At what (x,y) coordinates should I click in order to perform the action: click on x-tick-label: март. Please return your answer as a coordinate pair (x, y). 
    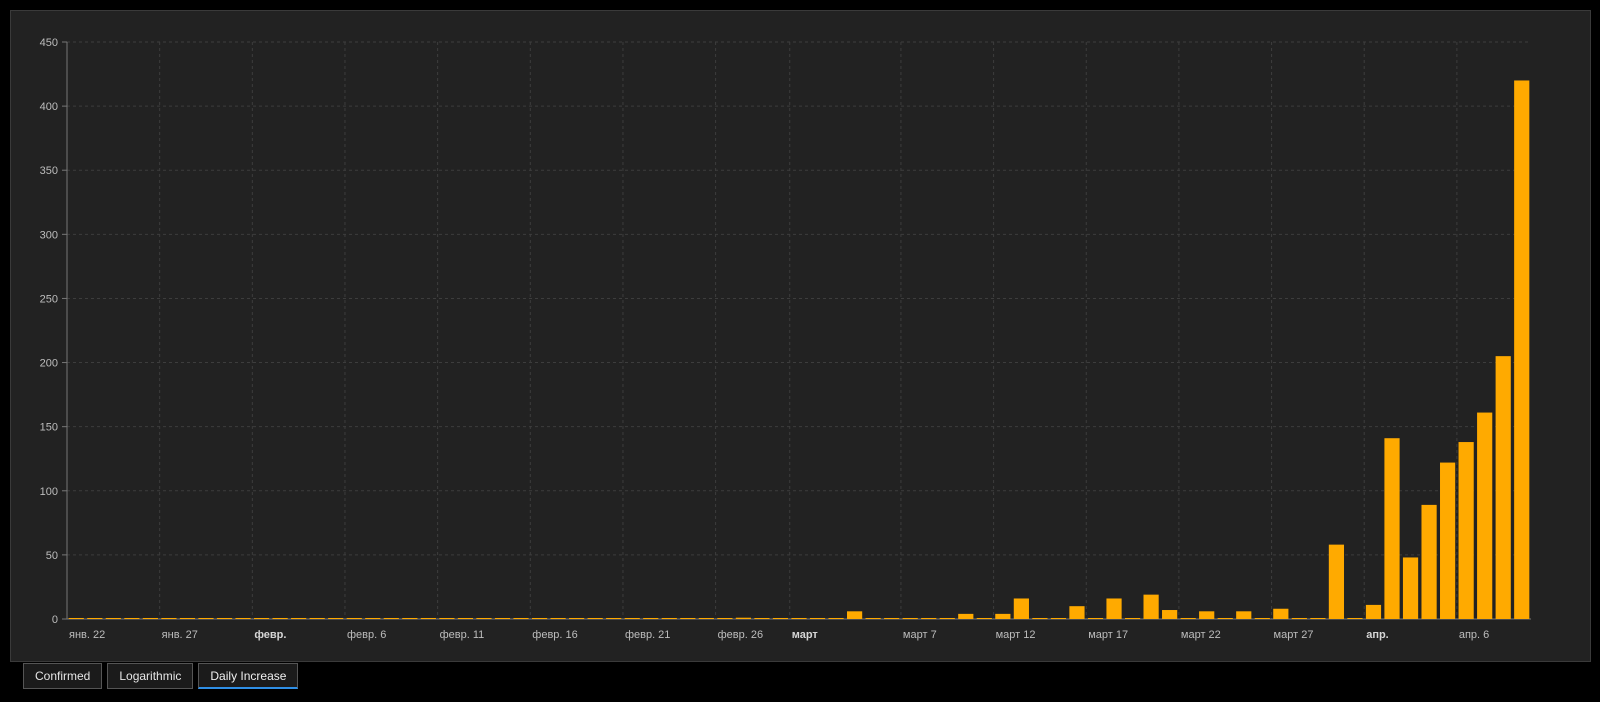
    Looking at the image, I should click on (805, 635).